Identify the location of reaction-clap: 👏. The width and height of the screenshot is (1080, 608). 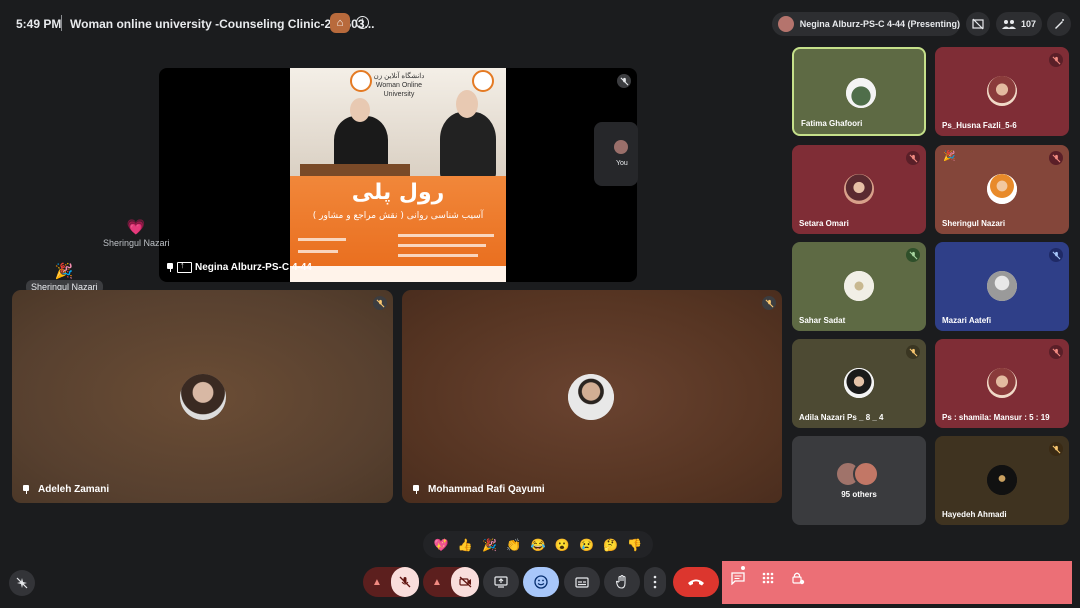
(513, 545).